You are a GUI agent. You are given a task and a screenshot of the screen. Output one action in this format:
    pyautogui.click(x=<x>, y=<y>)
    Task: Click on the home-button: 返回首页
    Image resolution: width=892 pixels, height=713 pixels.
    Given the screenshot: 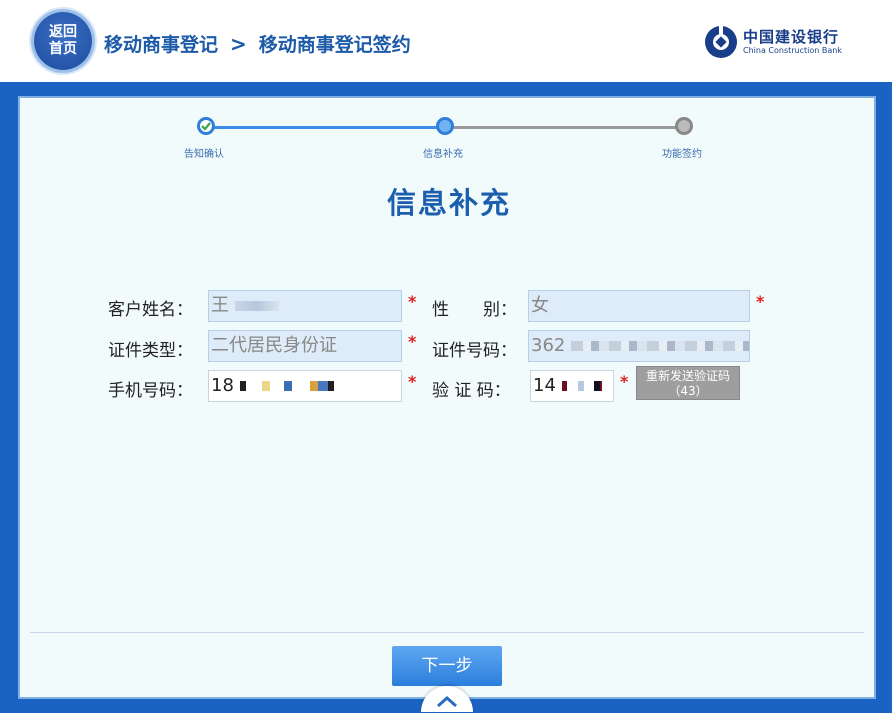 What is the action you would take?
    pyautogui.click(x=63, y=41)
    